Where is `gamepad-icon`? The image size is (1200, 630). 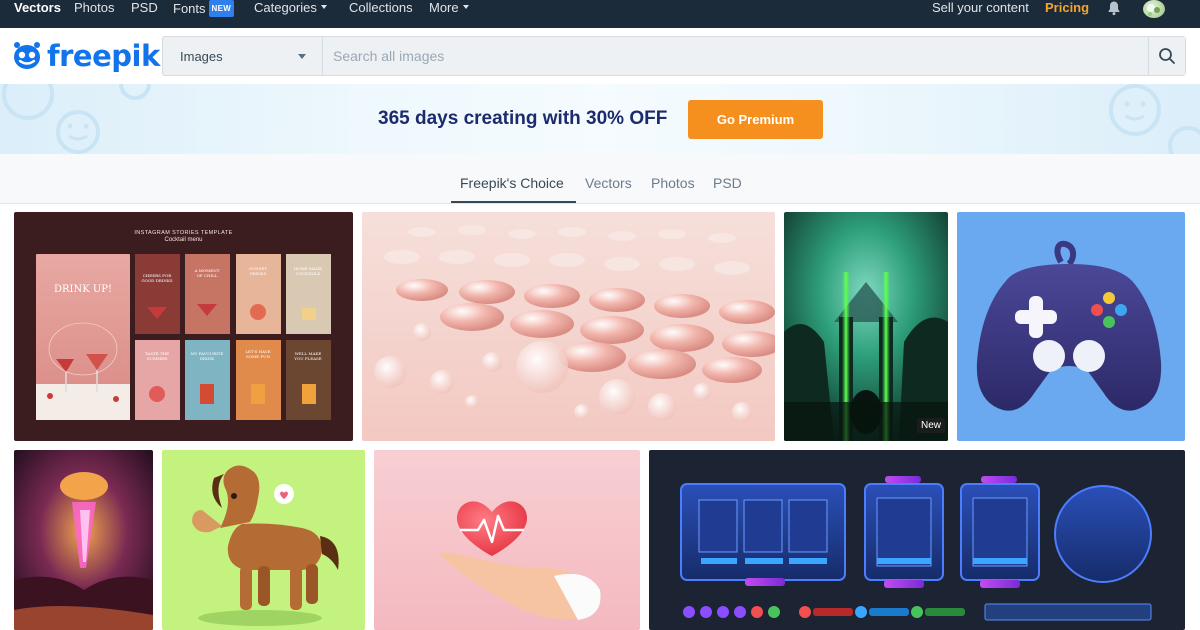
gamepad-icon is located at coordinates (1069, 325).